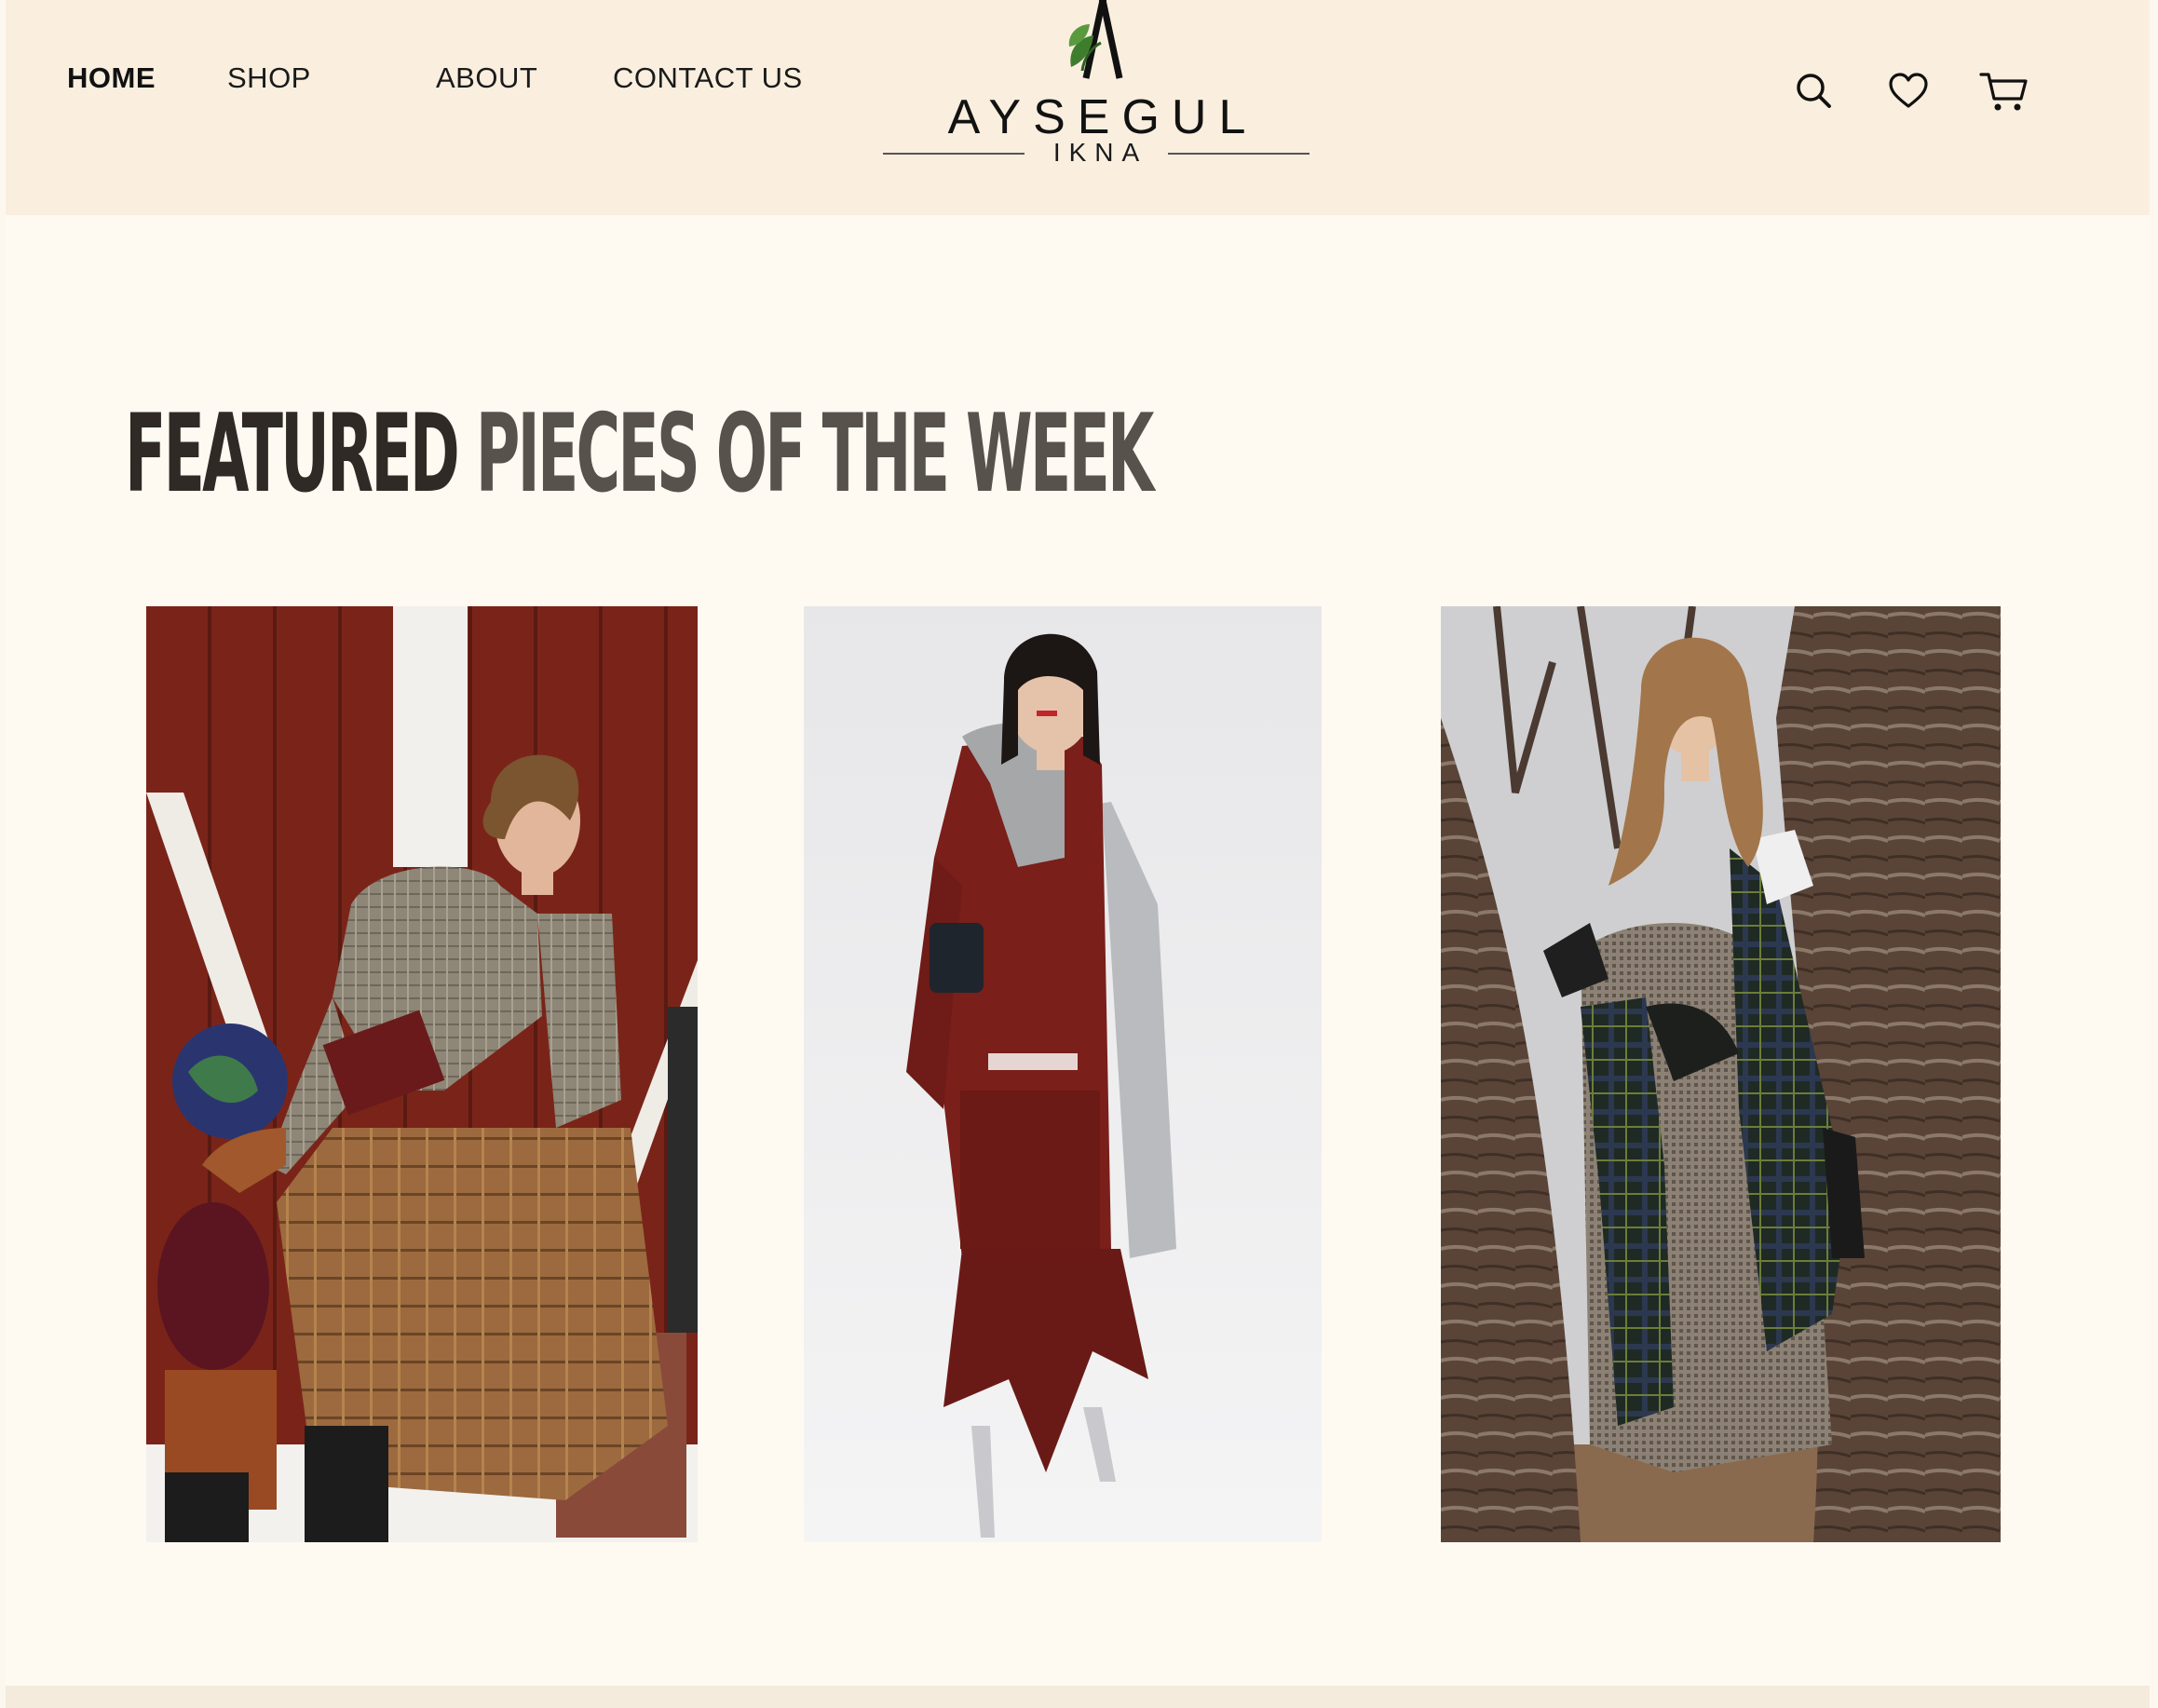  Describe the element at coordinates (1908, 92) in the screenshot. I see `heart-icon` at that location.